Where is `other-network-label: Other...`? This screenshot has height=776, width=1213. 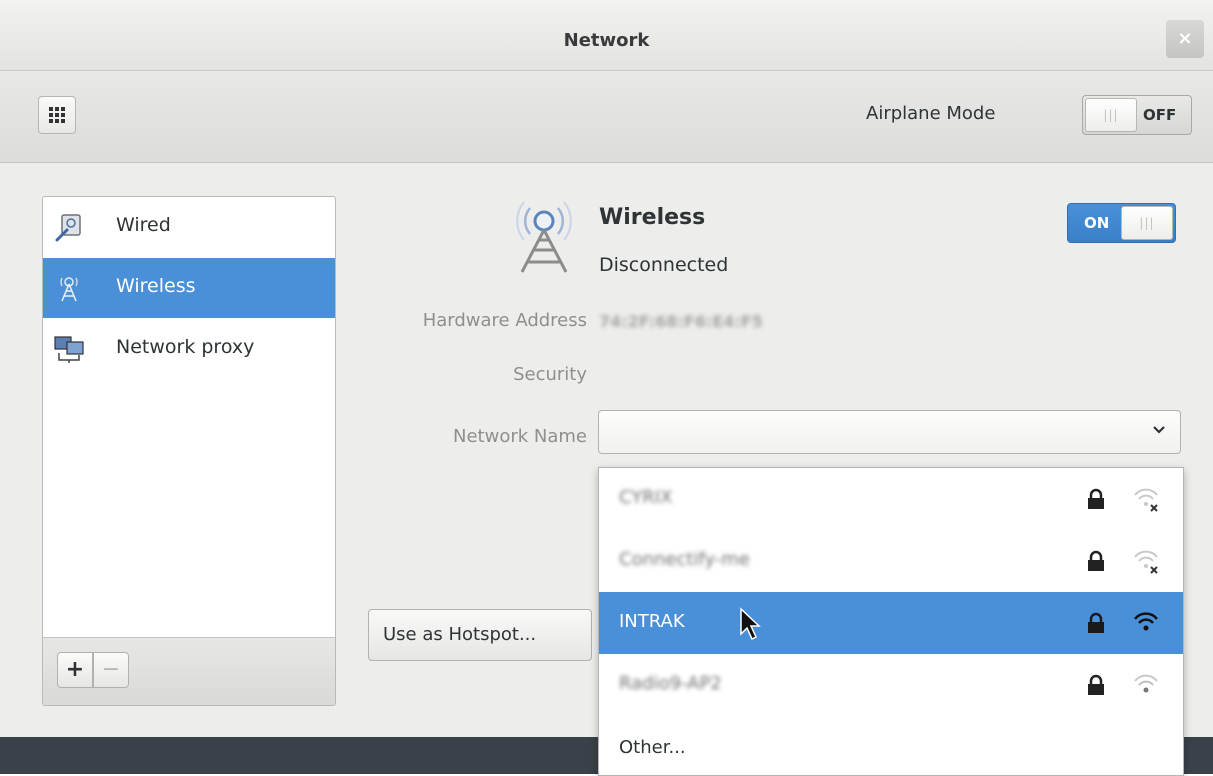
other-network-label: Other... is located at coordinates (652, 747).